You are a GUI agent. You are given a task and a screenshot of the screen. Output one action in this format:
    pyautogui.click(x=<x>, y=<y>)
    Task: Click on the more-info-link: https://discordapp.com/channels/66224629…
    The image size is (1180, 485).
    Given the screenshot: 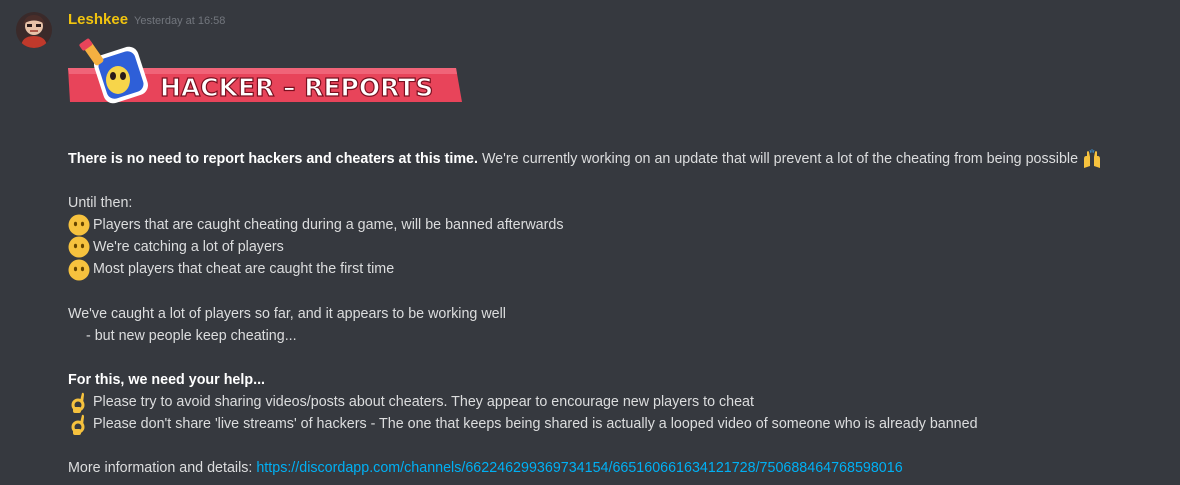 What is the action you would take?
    pyautogui.click(x=579, y=468)
    